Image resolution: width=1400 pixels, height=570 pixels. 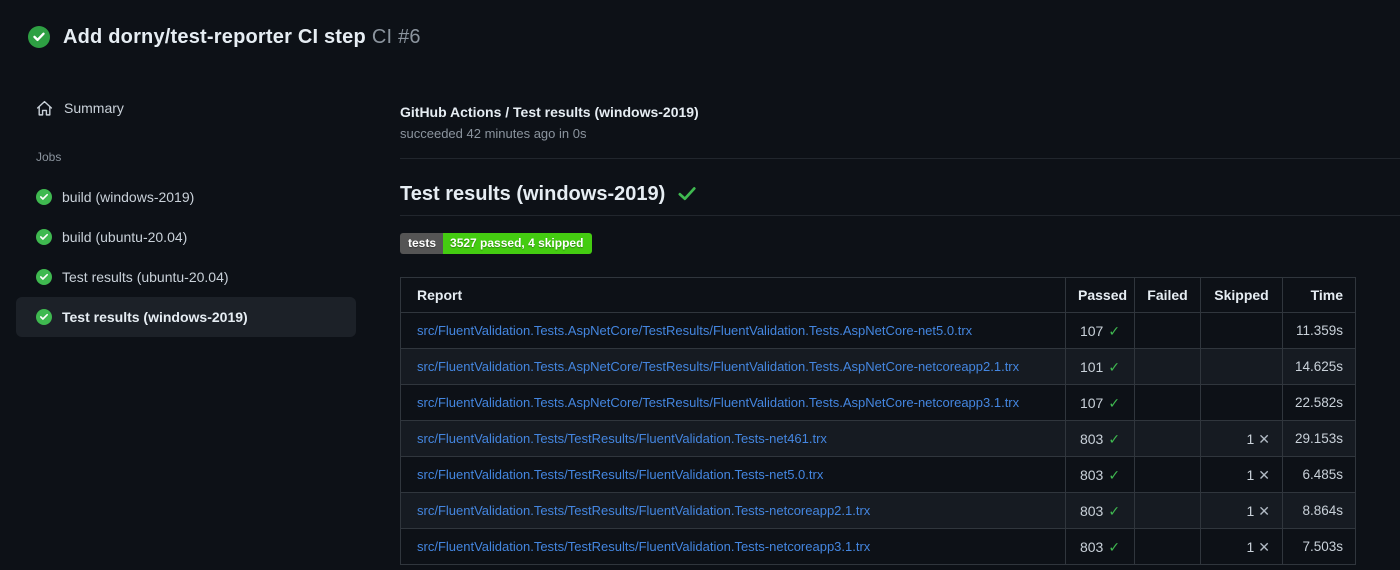 What do you see at coordinates (1319, 438) in the screenshot?
I see `time-cell: 29.153s` at bounding box center [1319, 438].